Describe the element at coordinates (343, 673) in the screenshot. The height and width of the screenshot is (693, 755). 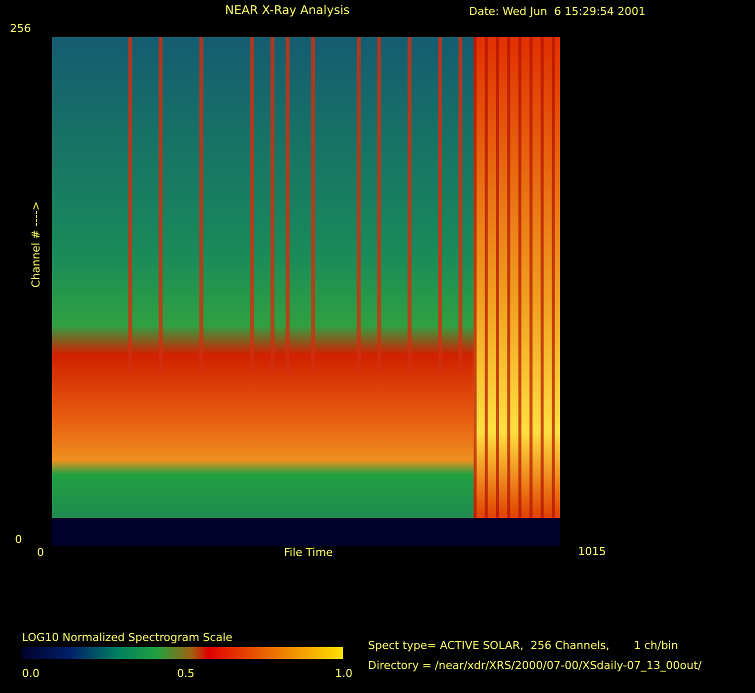
I see `colorbar-tick-label: 1.0` at that location.